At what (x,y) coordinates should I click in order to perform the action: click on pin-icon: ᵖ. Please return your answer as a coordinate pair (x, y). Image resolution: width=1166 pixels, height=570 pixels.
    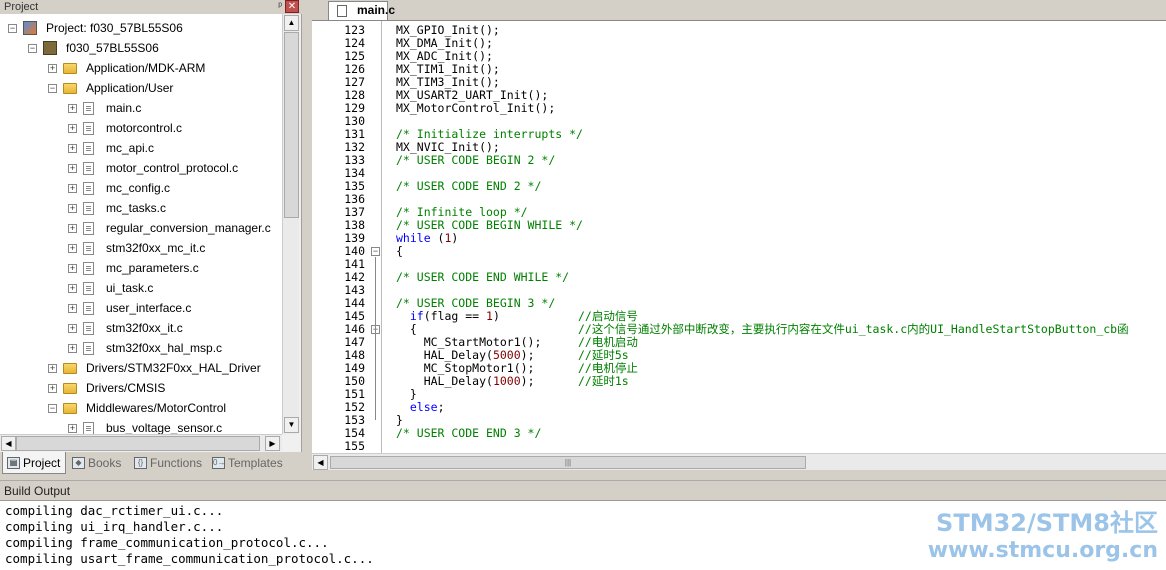
    Looking at the image, I should click on (280, 7).